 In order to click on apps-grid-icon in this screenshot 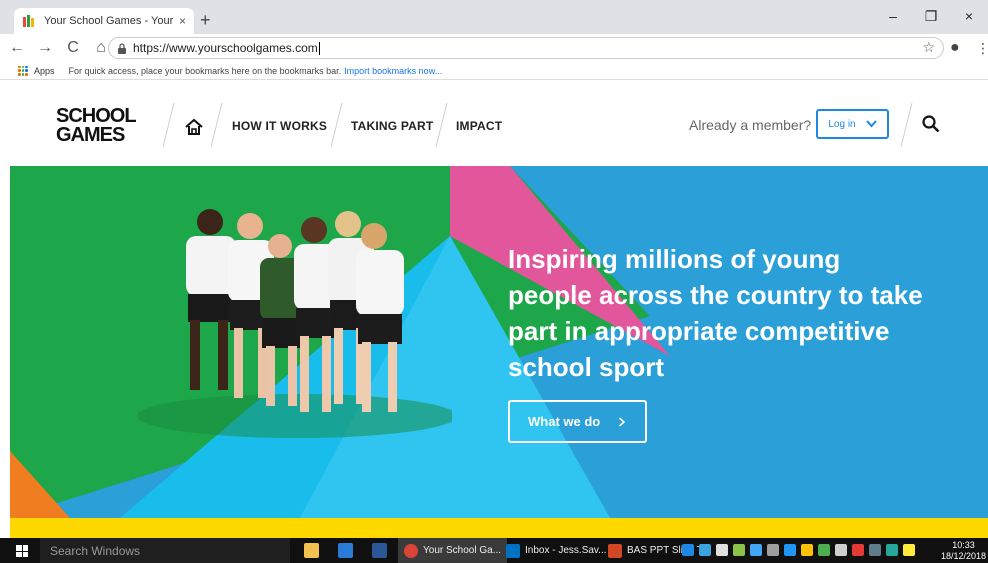, I will do `click(23, 70)`.